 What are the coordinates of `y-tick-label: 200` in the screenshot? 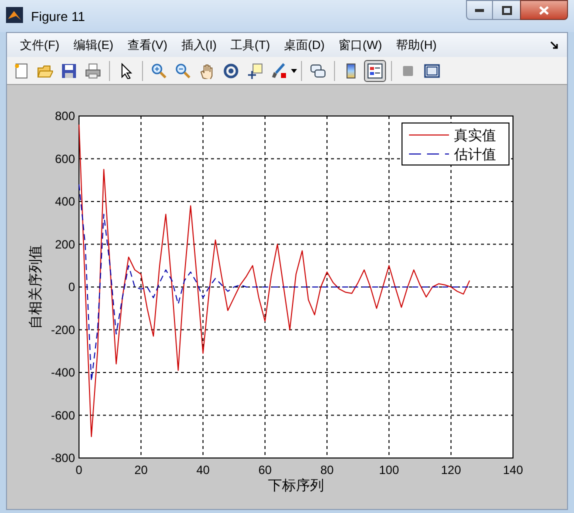 It's located at (64, 244).